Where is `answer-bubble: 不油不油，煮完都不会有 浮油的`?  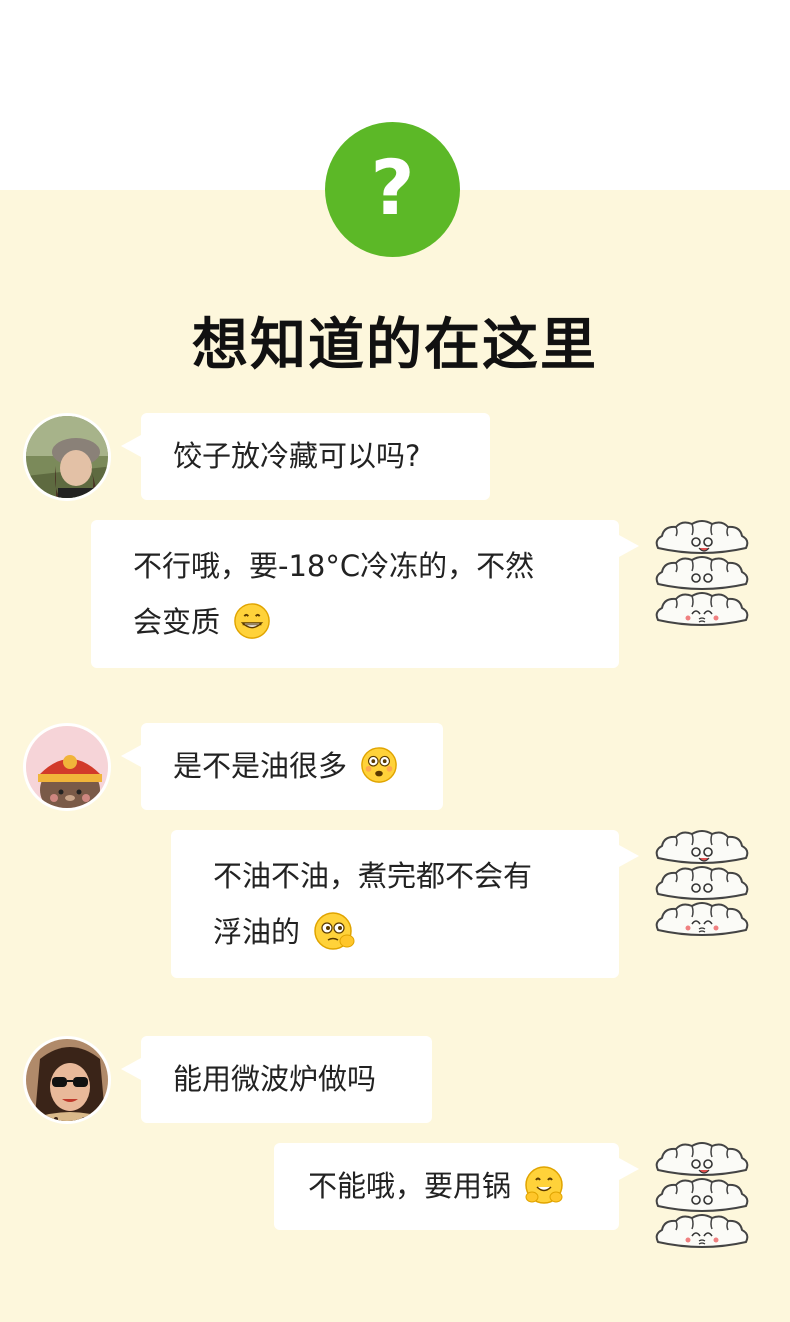 answer-bubble: 不油不油，煮完都不会有 浮油的 is located at coordinates (405, 904).